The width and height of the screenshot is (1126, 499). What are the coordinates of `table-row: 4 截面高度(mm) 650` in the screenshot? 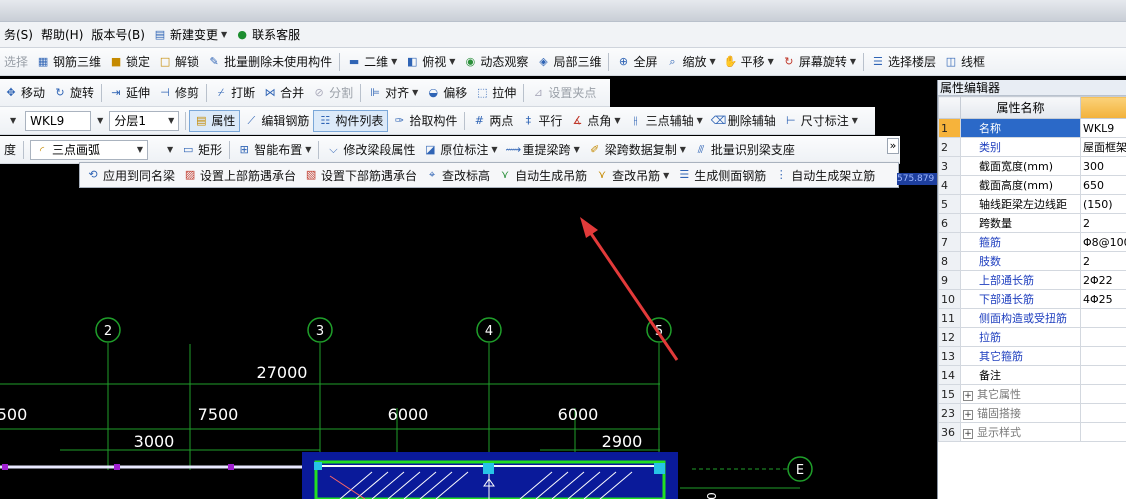 It's located at (1032, 185).